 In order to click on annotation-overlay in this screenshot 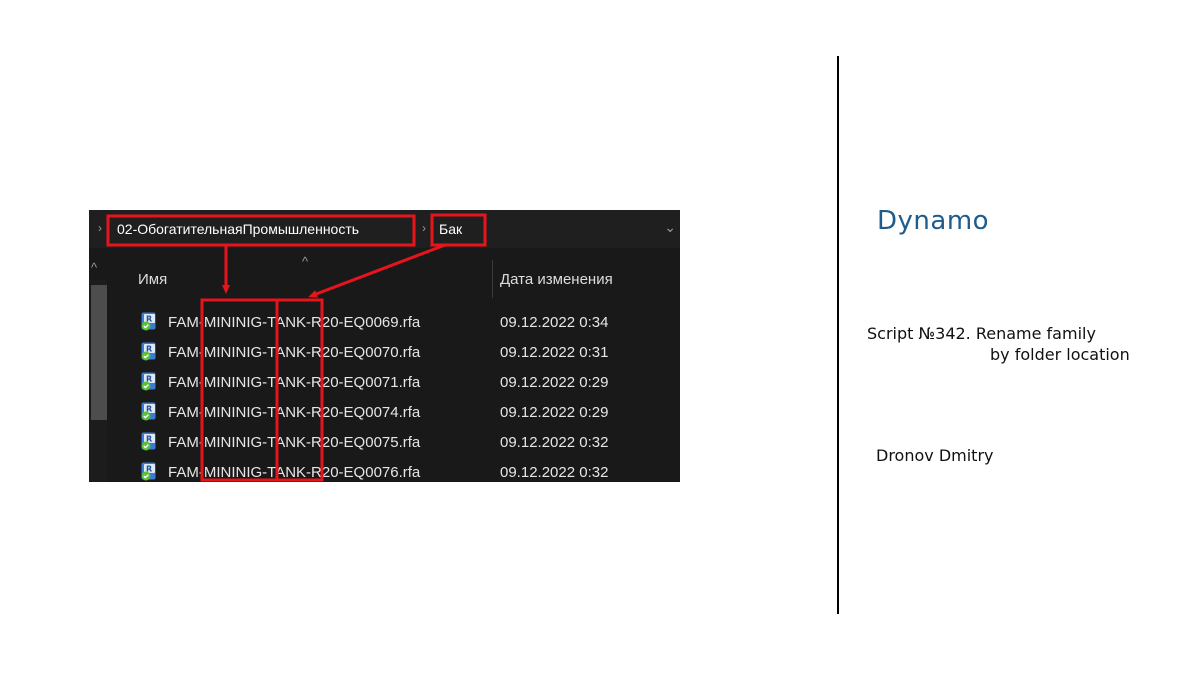, I will do `click(296, 347)`.